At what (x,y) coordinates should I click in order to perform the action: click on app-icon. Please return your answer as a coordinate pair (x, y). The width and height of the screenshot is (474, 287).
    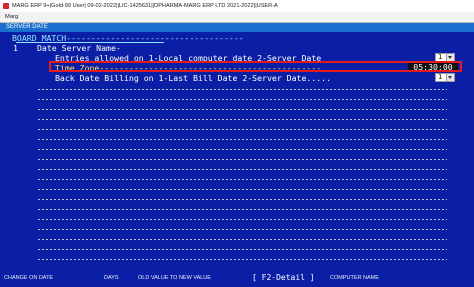
    Looking at the image, I should click on (6, 6).